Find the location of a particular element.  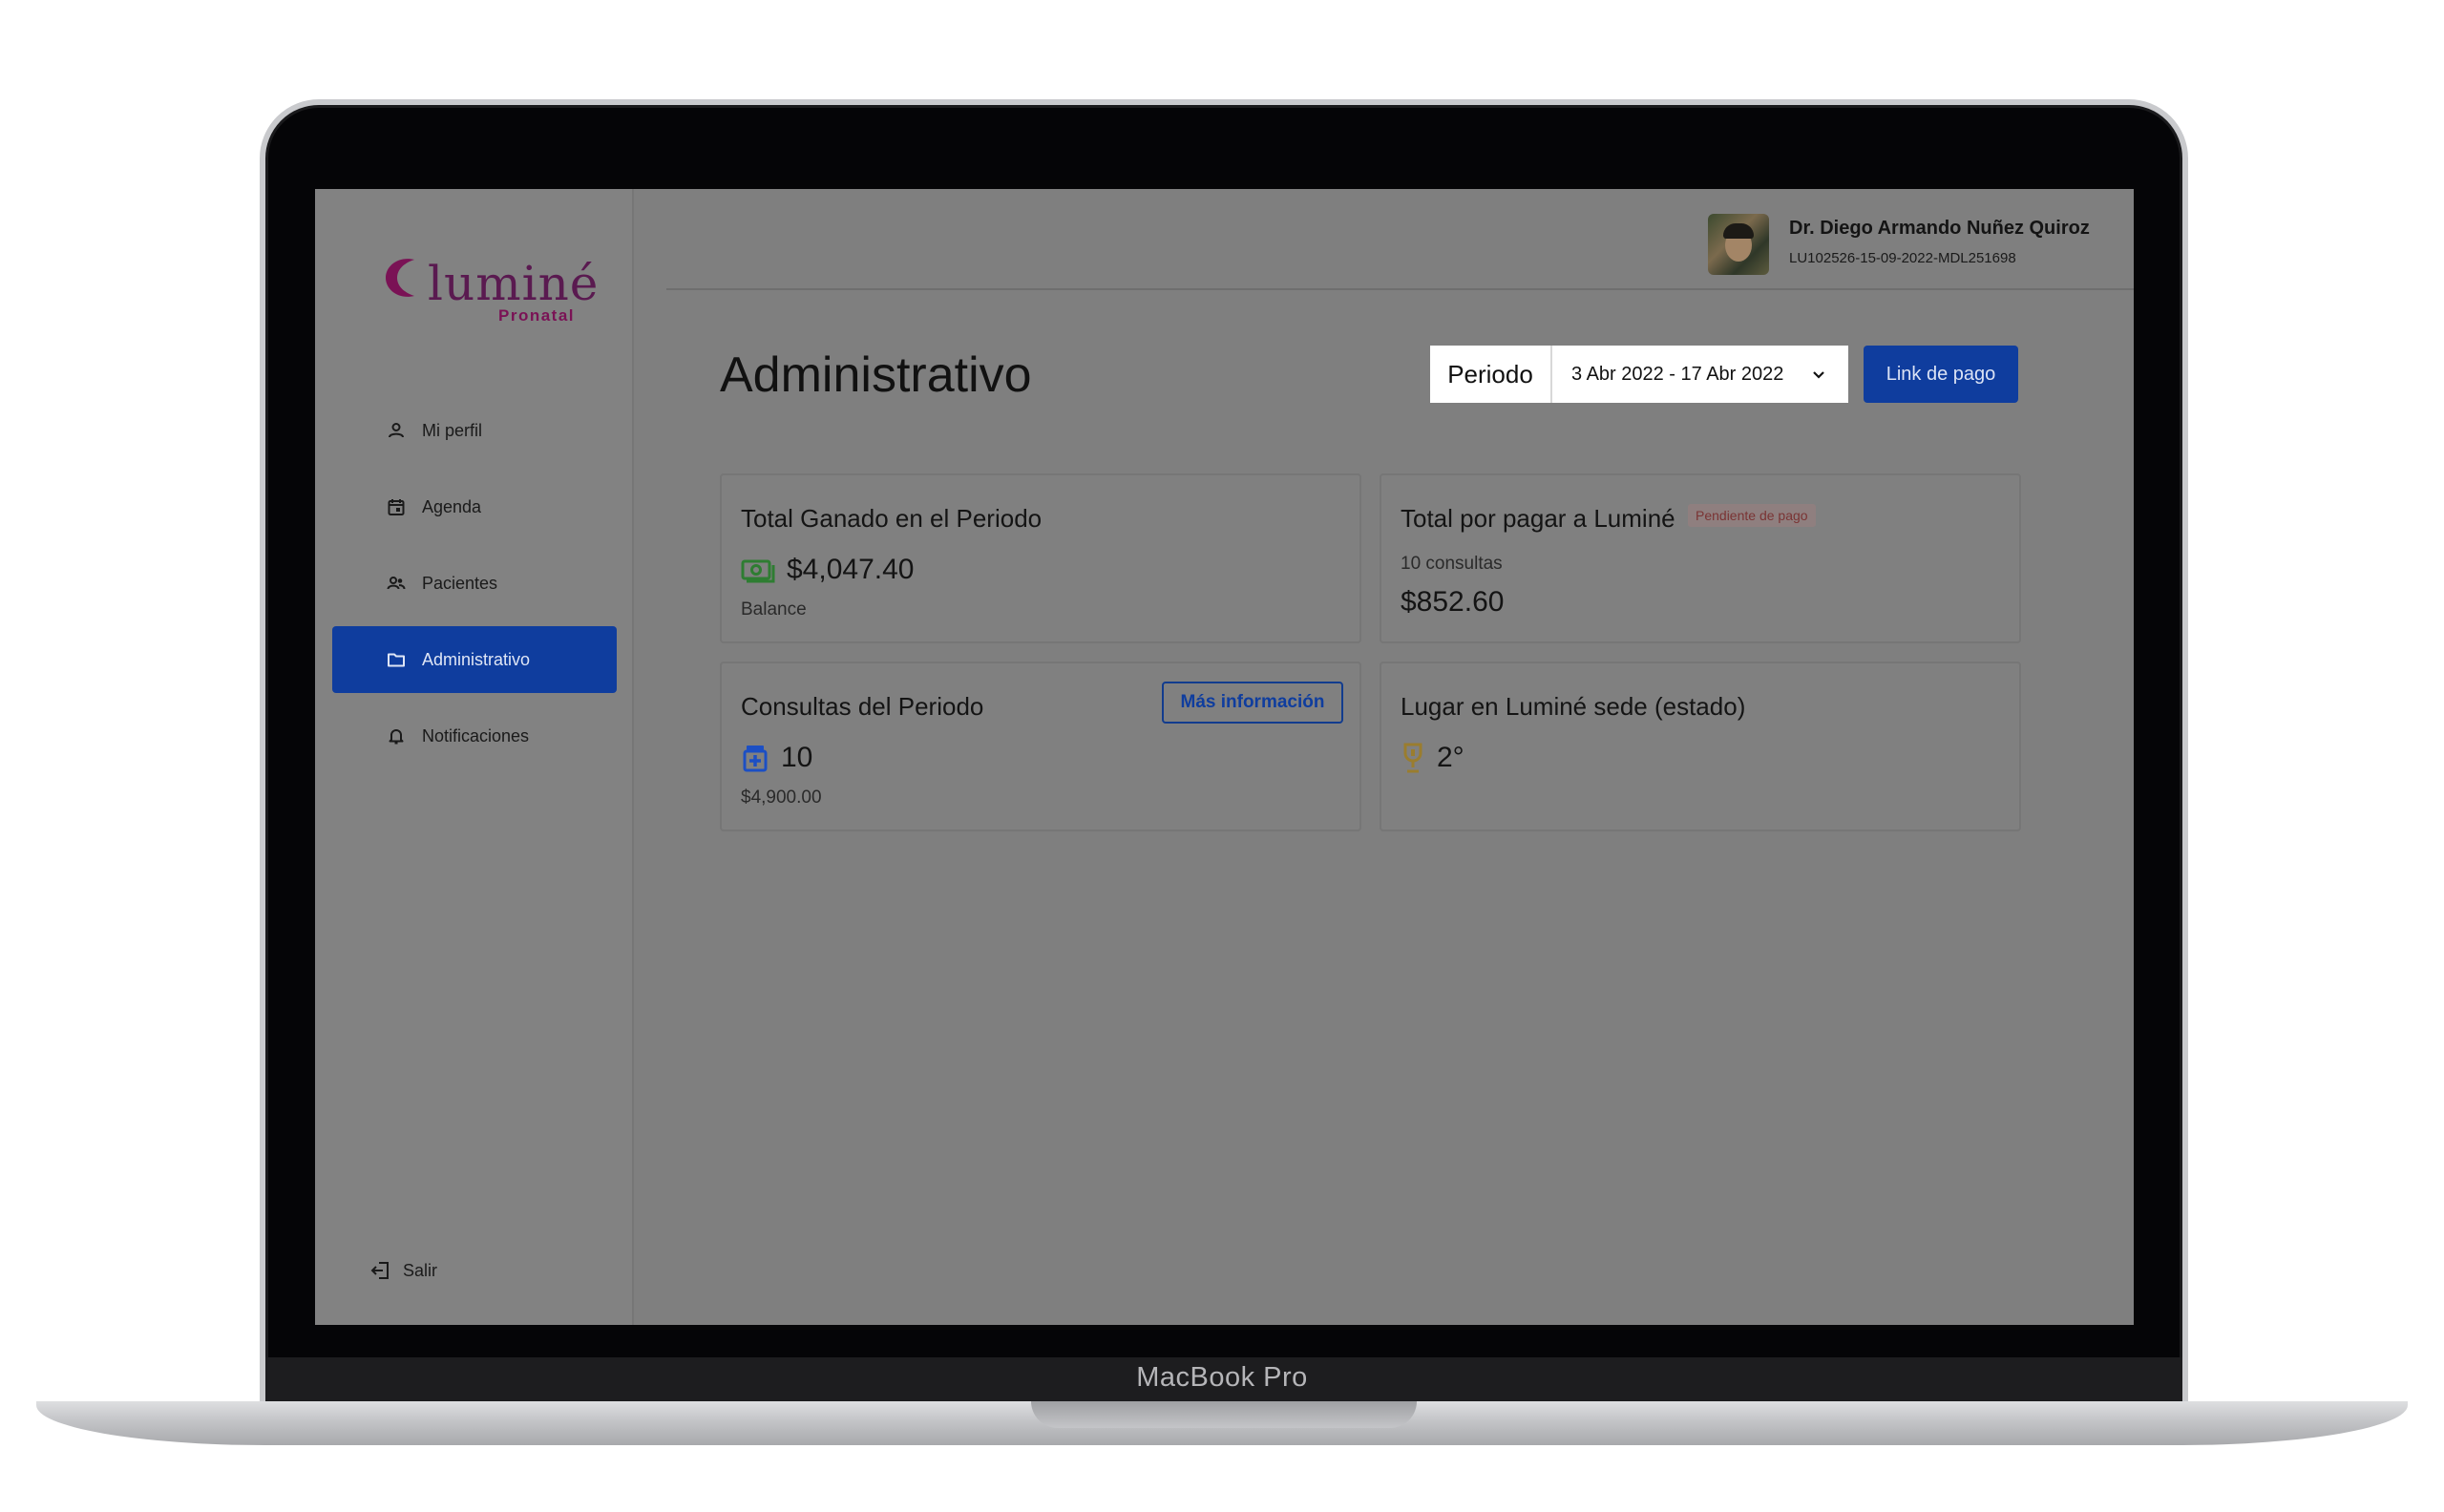

to-pay-title: Total por pagar a Luminé is located at coordinates (1538, 519).